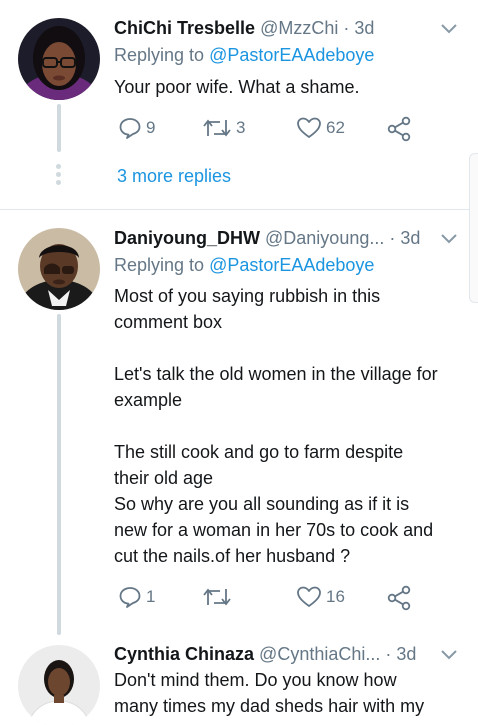 The image size is (478, 725). Describe the element at coordinates (335, 596) in the screenshot. I see `like-count: 16` at that location.